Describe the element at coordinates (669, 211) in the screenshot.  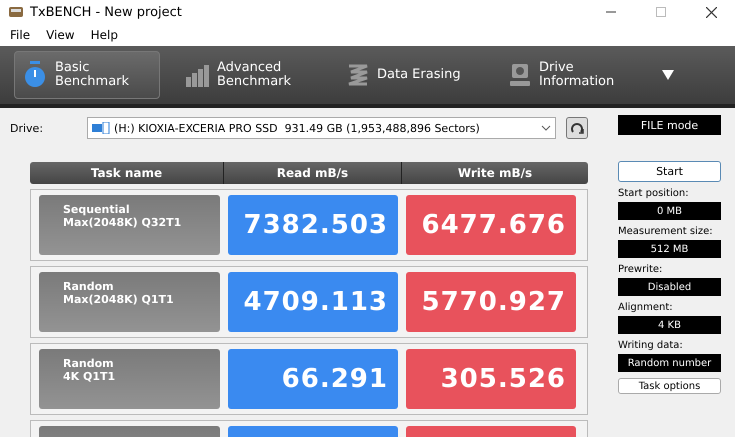
I see `setting-value: 0 MB` at that location.